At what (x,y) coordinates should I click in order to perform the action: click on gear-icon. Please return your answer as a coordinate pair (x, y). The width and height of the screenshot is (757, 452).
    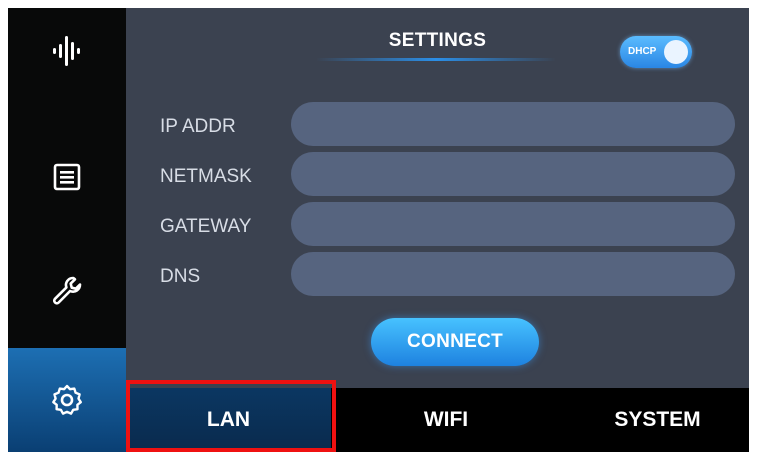
    Looking at the image, I should click on (67, 400).